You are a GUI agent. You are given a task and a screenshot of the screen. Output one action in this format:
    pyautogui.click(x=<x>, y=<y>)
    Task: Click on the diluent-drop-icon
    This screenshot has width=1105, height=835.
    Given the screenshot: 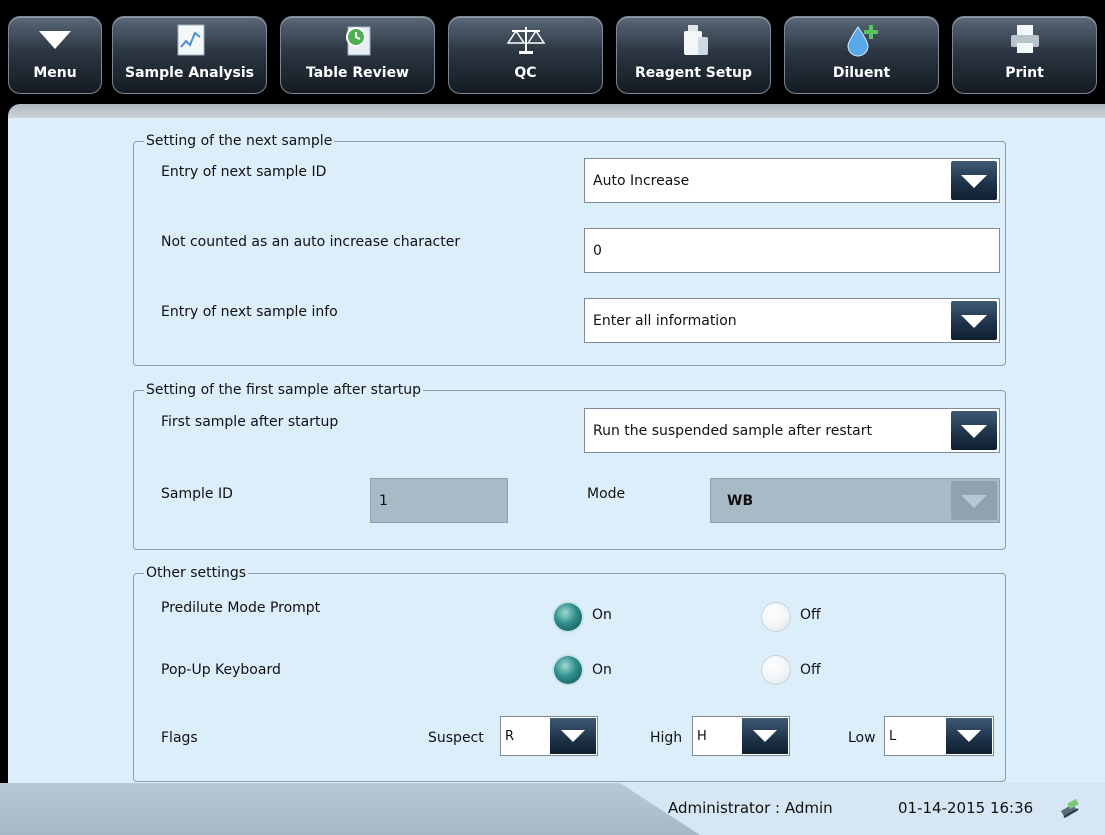 What is the action you would take?
    pyautogui.click(x=862, y=41)
    